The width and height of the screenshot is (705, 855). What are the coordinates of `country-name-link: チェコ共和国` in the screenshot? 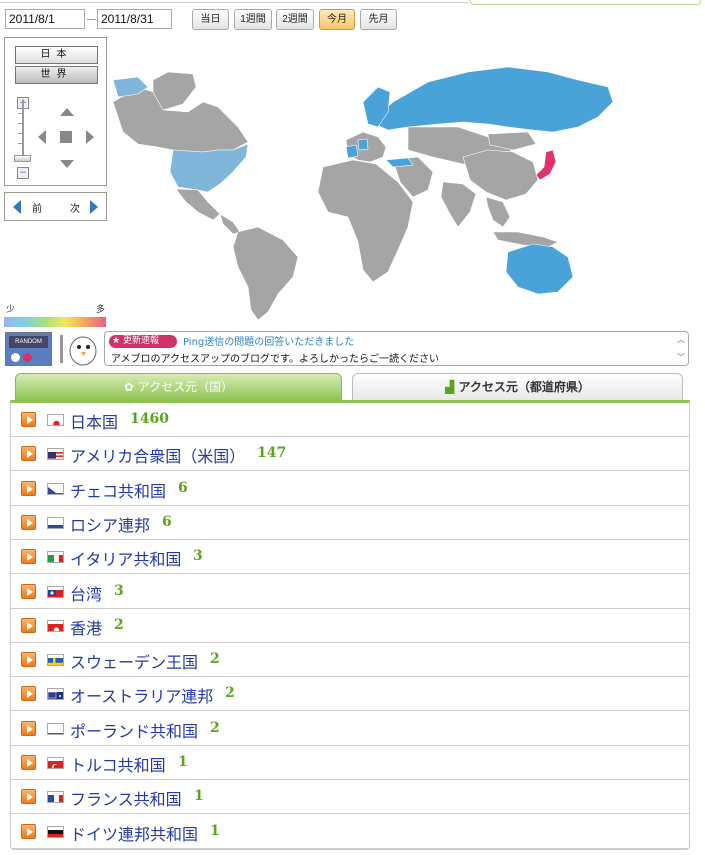 It's located at (118, 490).